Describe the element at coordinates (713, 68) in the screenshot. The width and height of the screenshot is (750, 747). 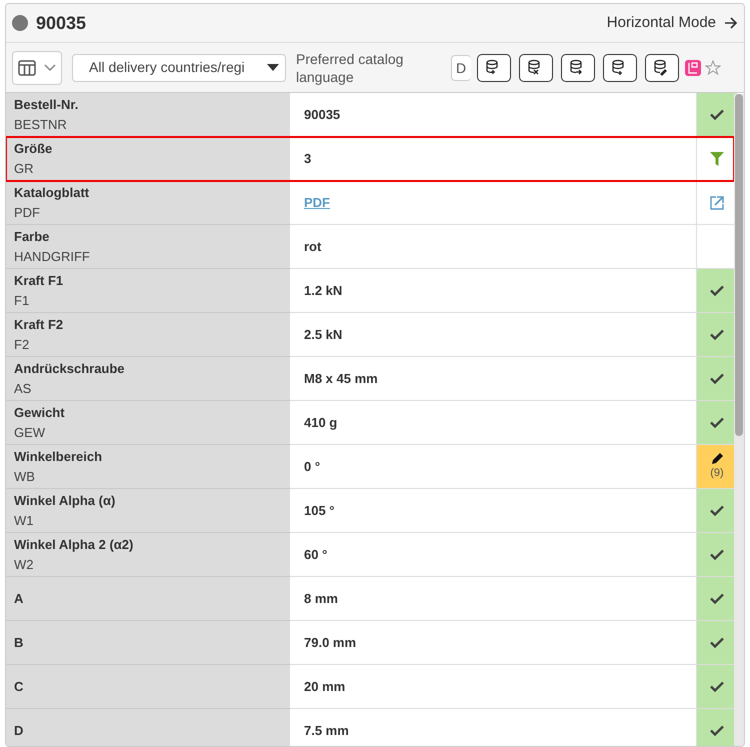
I see `favorite-star-icon` at that location.